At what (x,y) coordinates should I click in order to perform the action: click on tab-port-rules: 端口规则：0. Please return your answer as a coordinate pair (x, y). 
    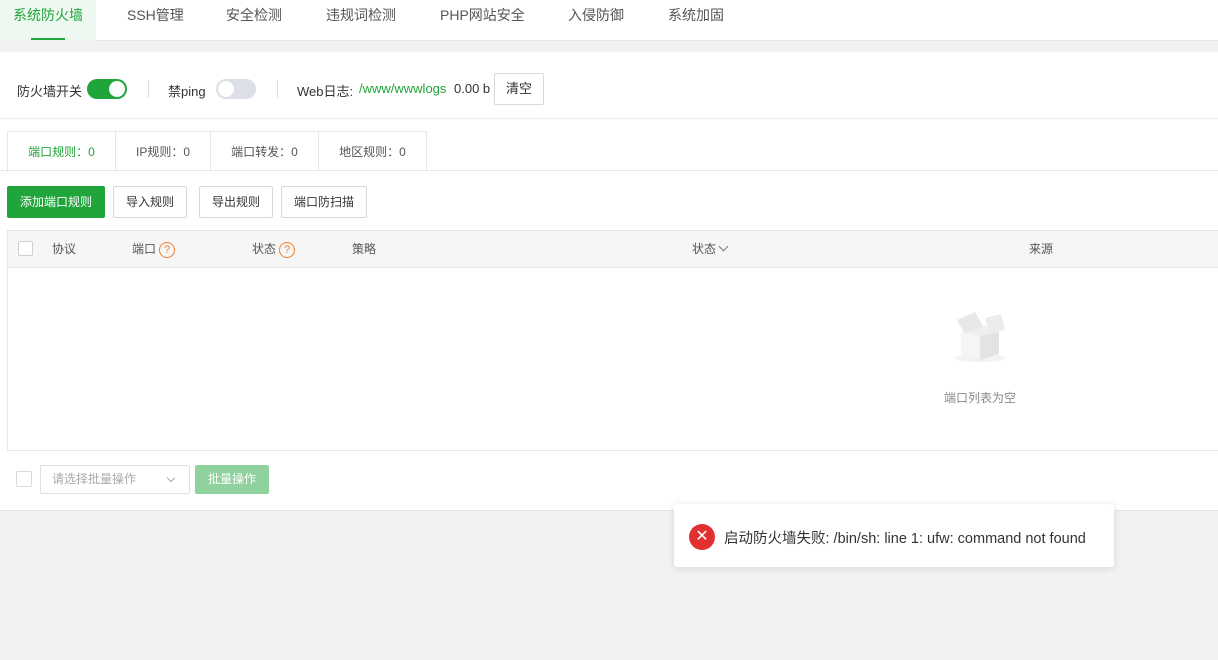
    Looking at the image, I should click on (61, 151).